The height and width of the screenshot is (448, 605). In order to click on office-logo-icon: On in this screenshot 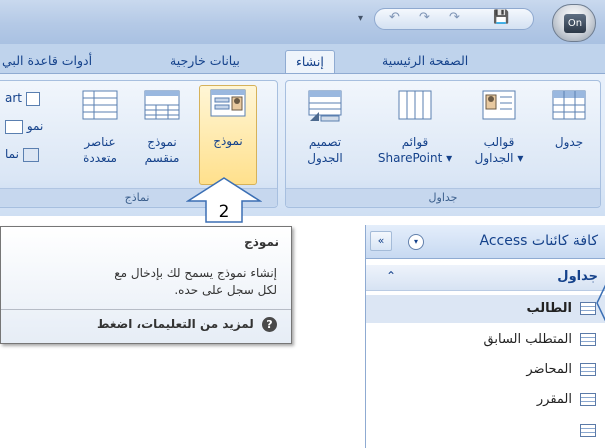, I will do `click(575, 23)`.